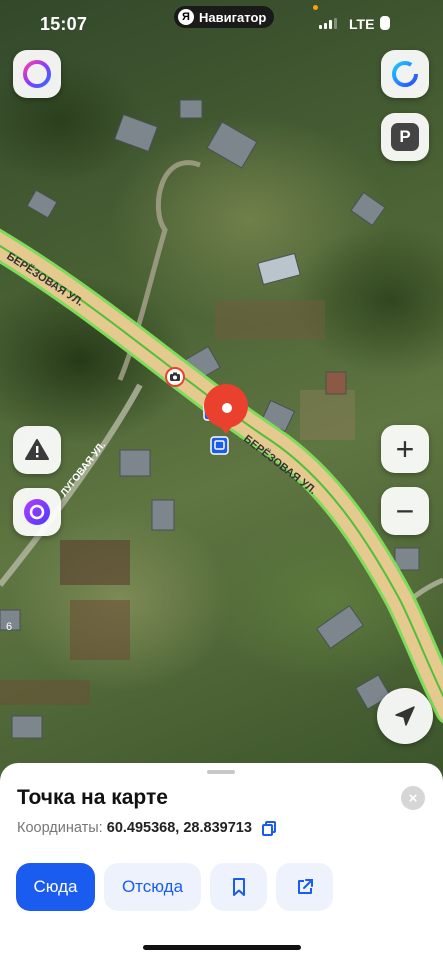 This screenshot has height=960, width=443. I want to click on map-edge-label: 6, so click(9, 627).